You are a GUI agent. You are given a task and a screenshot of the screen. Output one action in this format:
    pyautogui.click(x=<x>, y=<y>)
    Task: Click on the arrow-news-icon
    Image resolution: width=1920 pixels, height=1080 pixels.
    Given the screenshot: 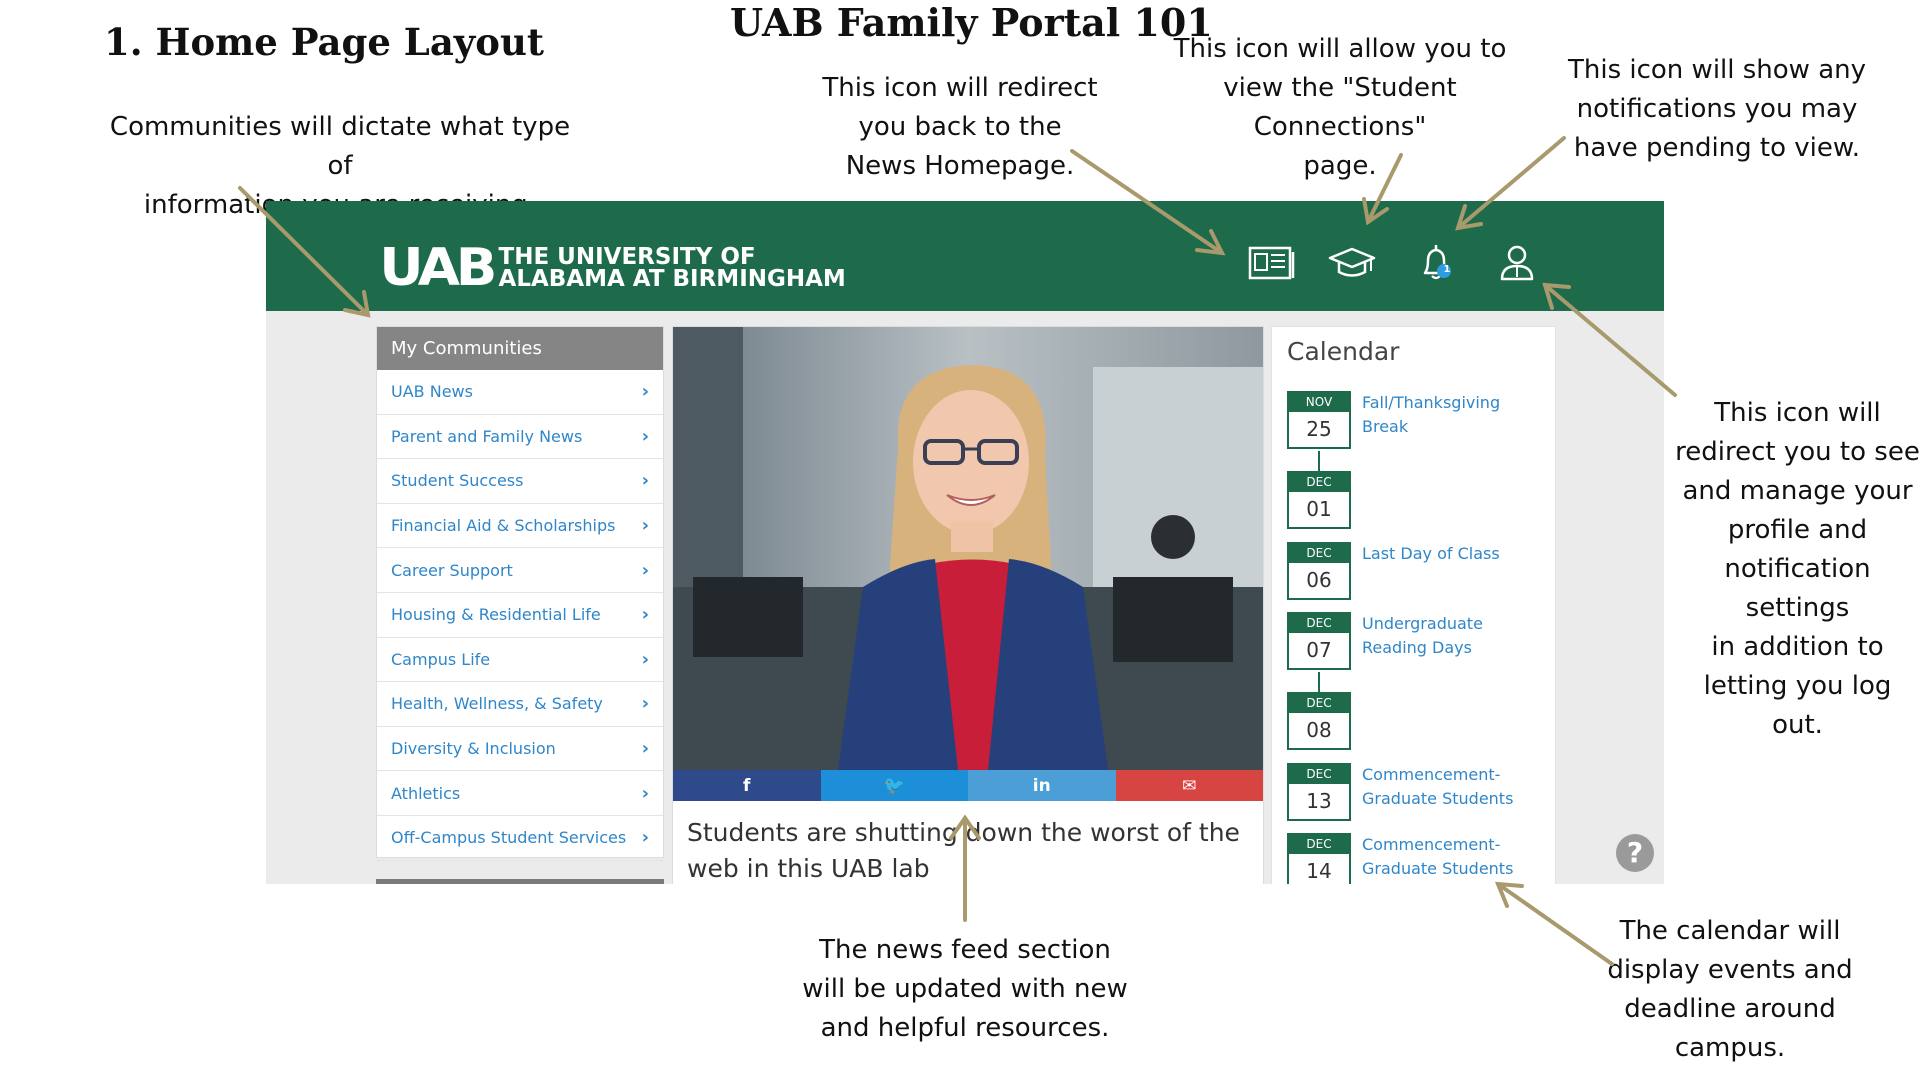 What is the action you would take?
    pyautogui.click(x=1147, y=202)
    